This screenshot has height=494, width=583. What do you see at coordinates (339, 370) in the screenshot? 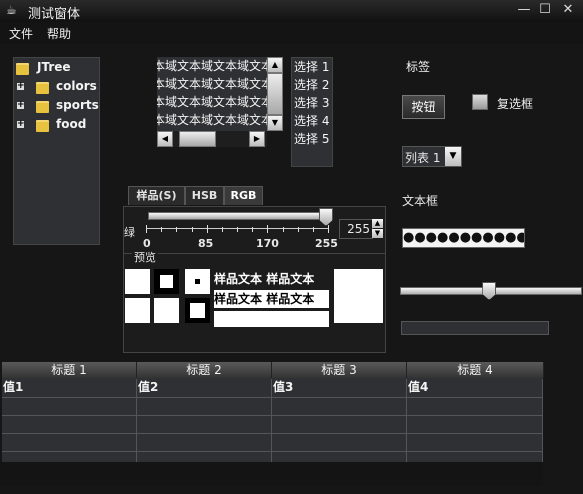
I see `table-header: 标题 3` at bounding box center [339, 370].